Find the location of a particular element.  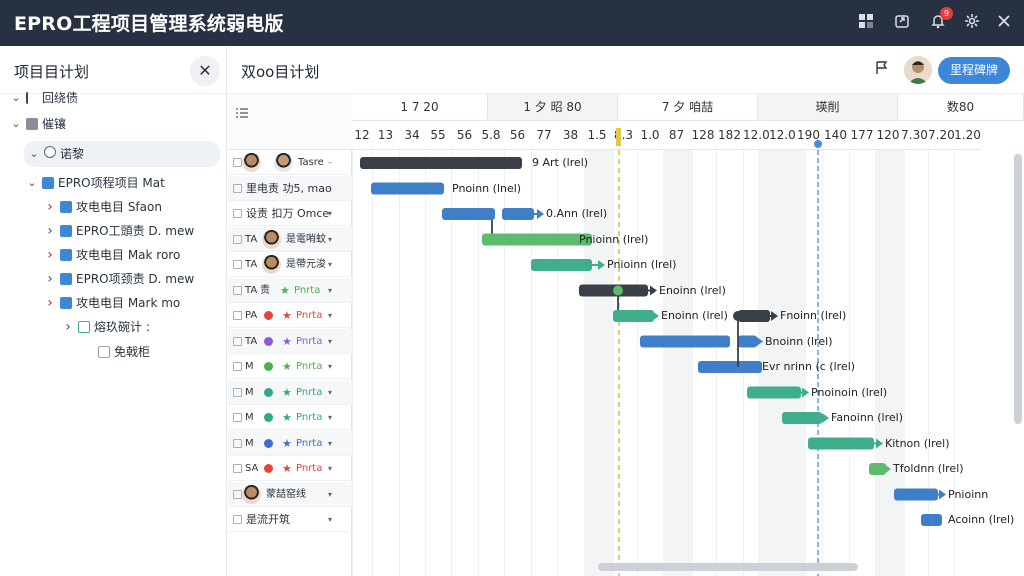

table-row: 蒙喆窑线 ▾ is located at coordinates (290, 494).